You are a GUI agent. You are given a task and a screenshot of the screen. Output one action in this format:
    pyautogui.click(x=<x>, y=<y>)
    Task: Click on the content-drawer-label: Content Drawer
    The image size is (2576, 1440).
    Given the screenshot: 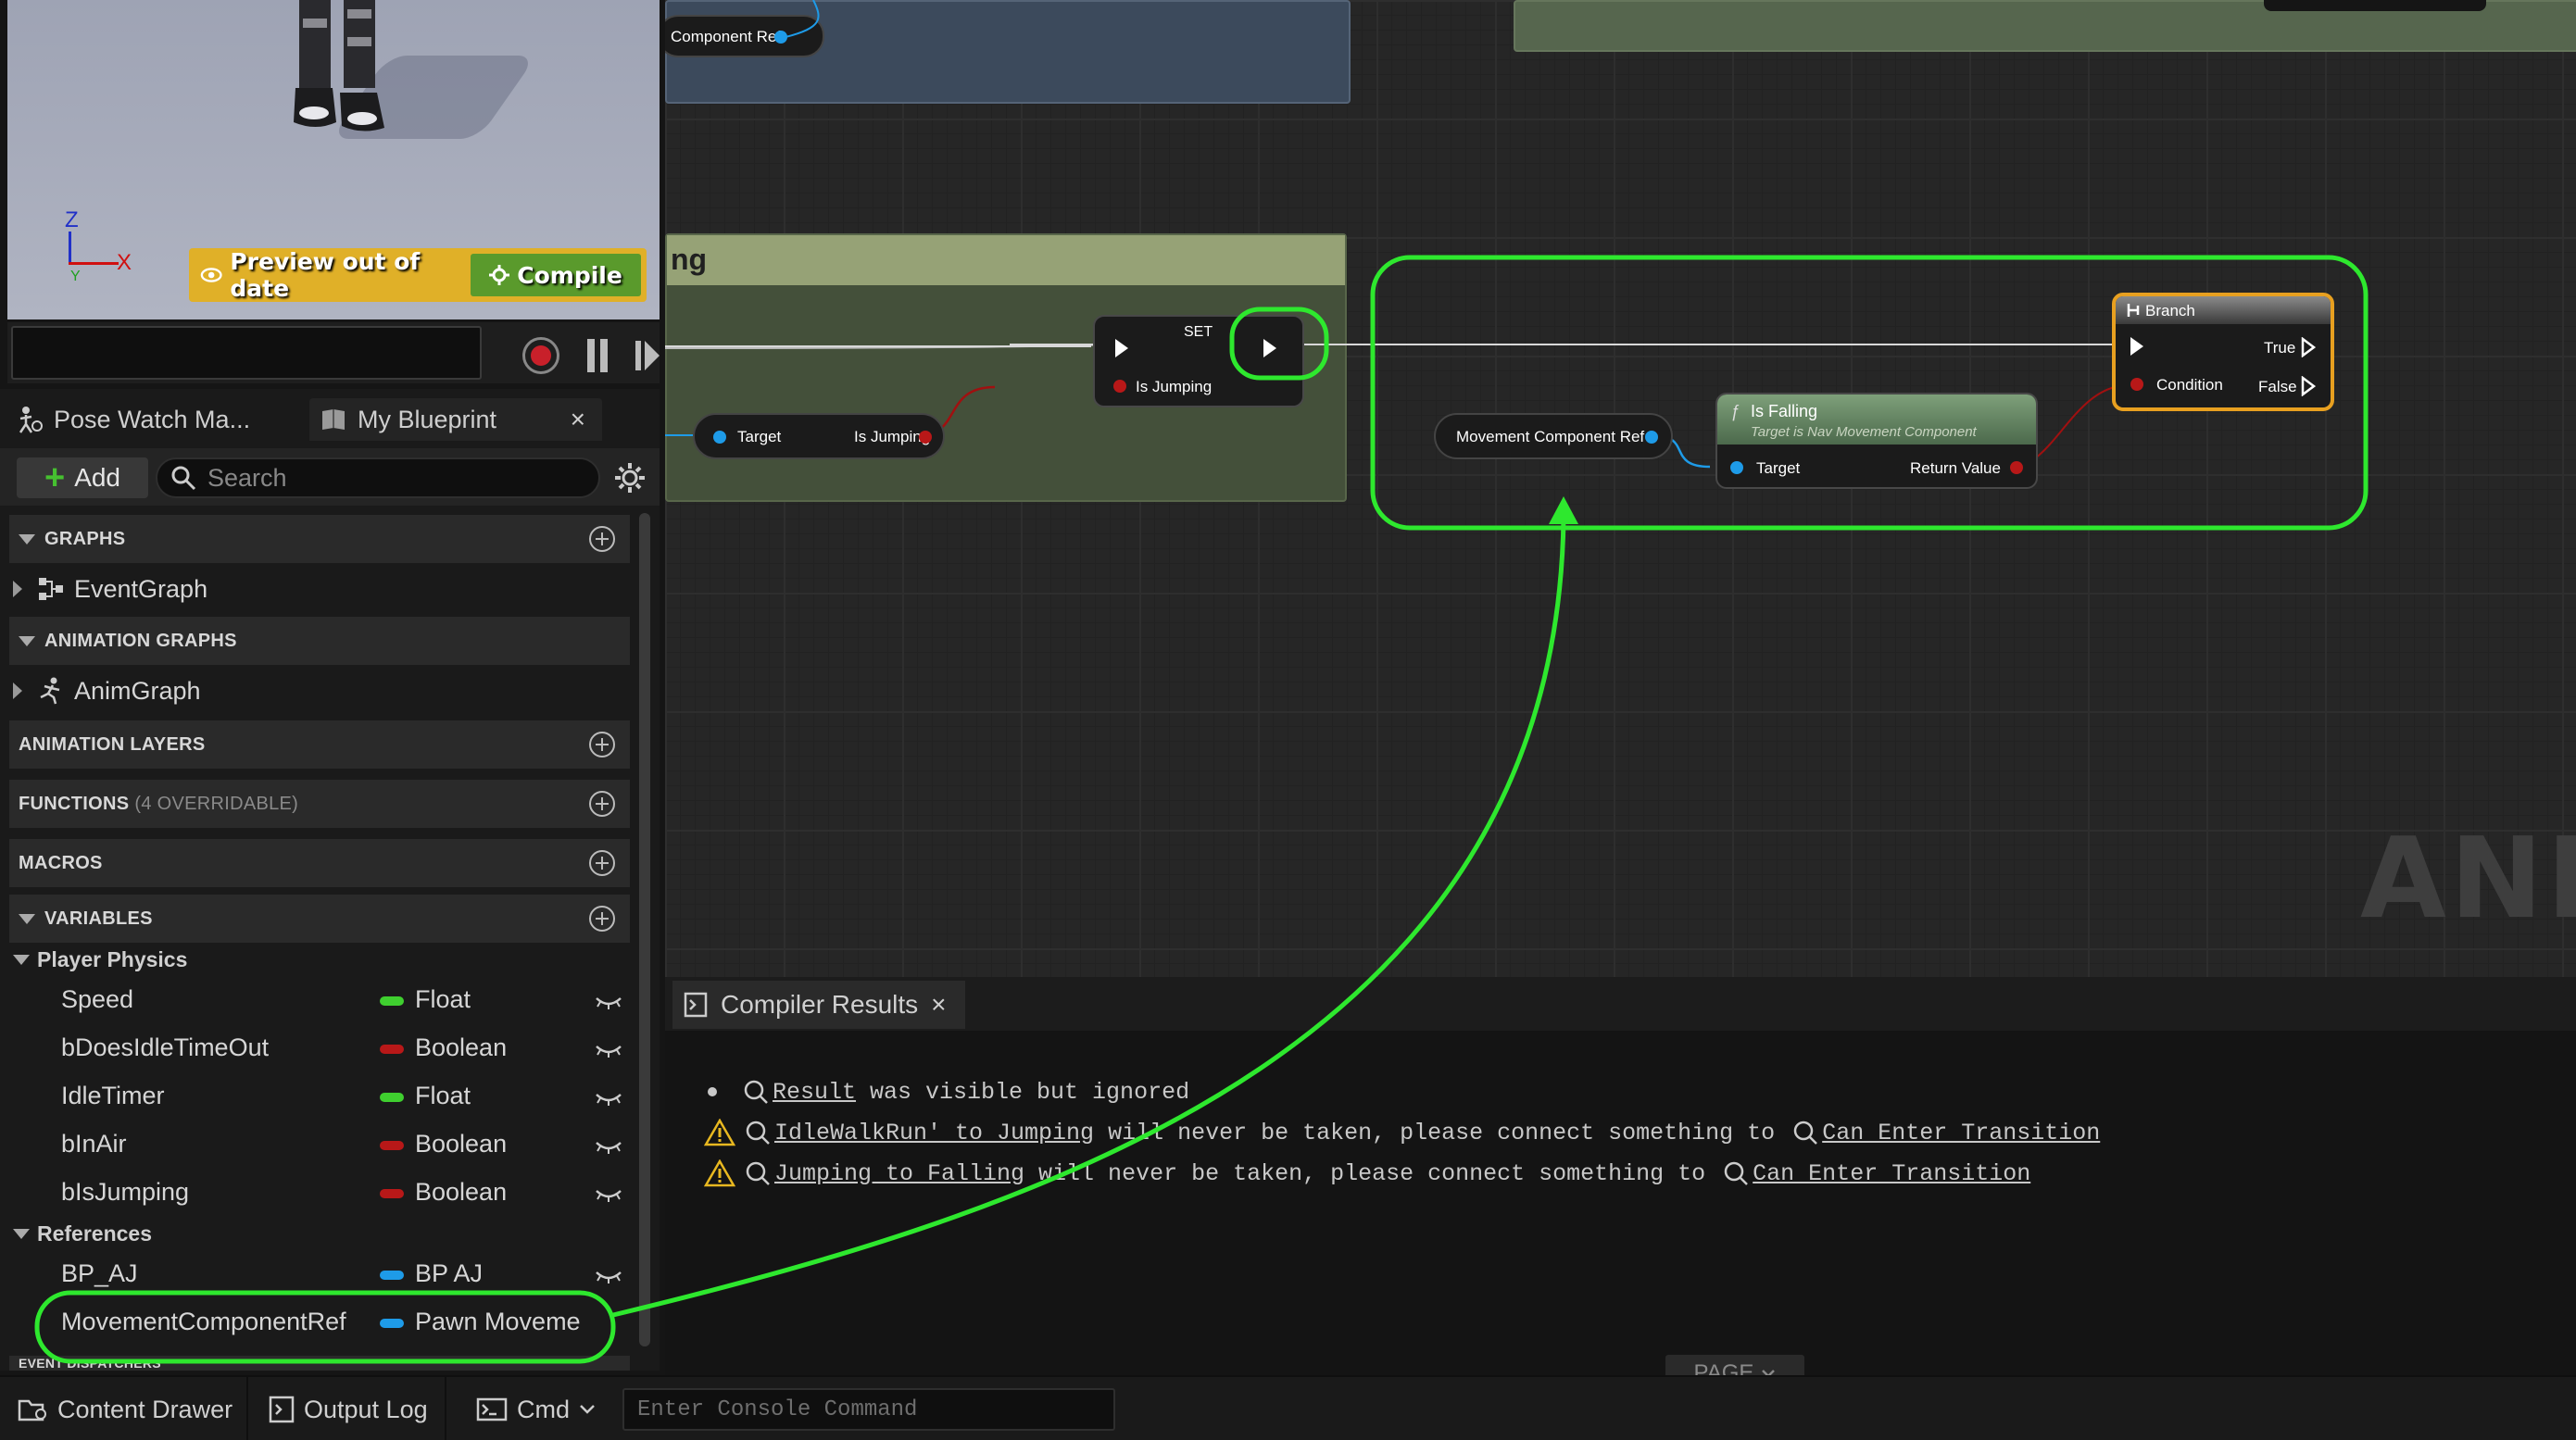 What is the action you would take?
    pyautogui.click(x=145, y=1409)
    